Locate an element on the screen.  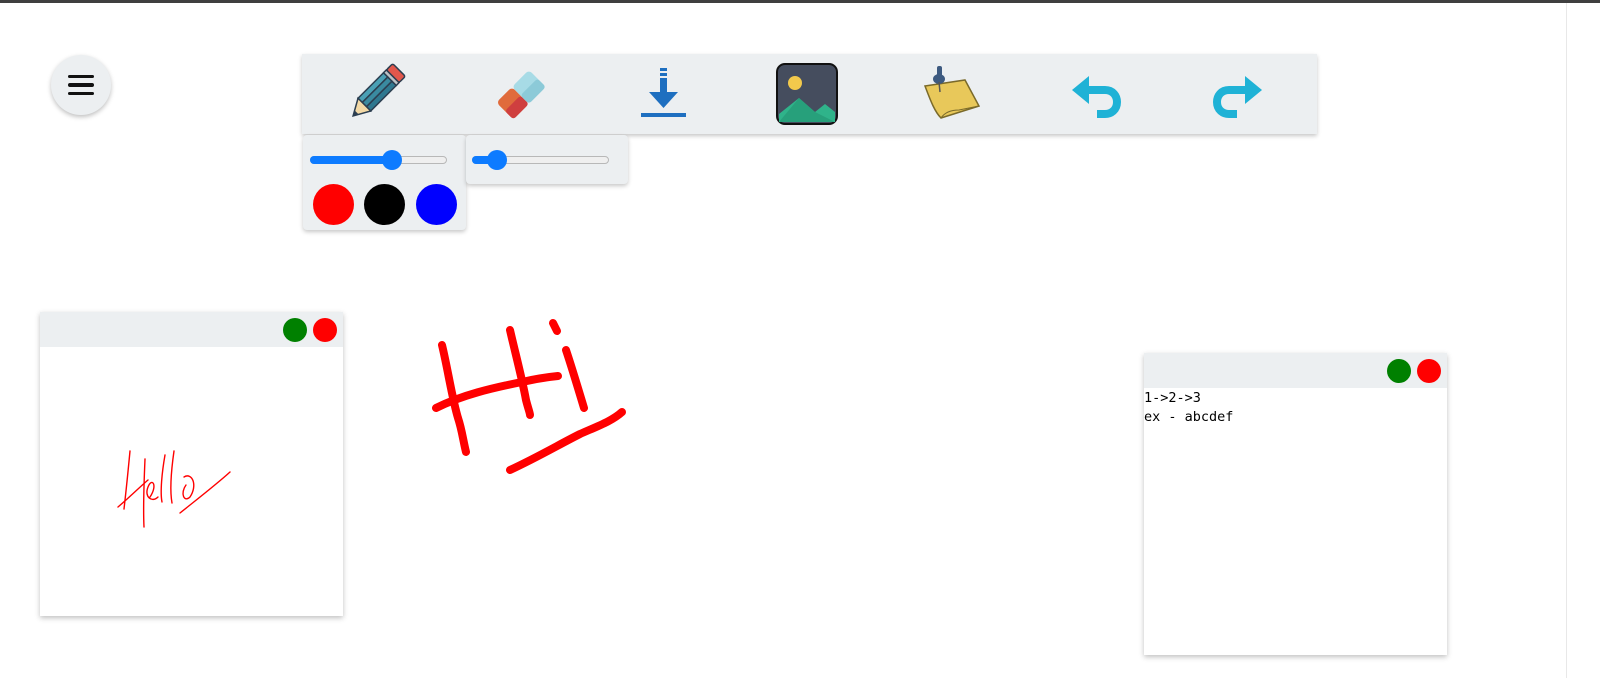
eraser-options-panel is located at coordinates (547, 159).